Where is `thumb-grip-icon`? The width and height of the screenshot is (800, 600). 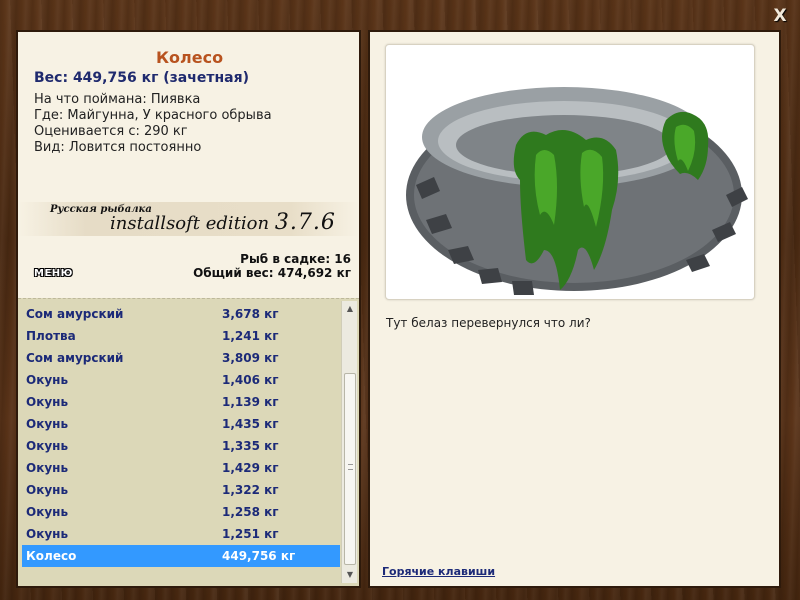 thumb-grip-icon is located at coordinates (350, 467).